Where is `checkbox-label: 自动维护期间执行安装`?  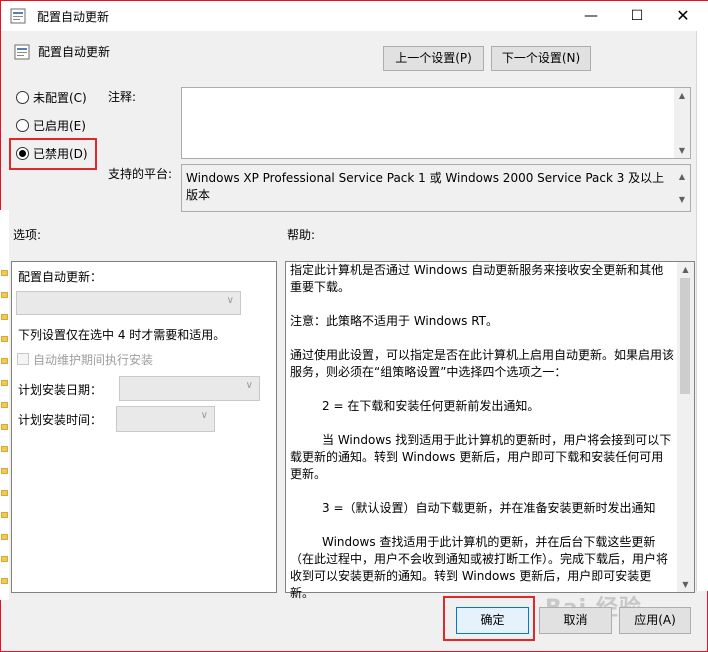
checkbox-label: 自动维护期间执行安装 is located at coordinates (93, 360).